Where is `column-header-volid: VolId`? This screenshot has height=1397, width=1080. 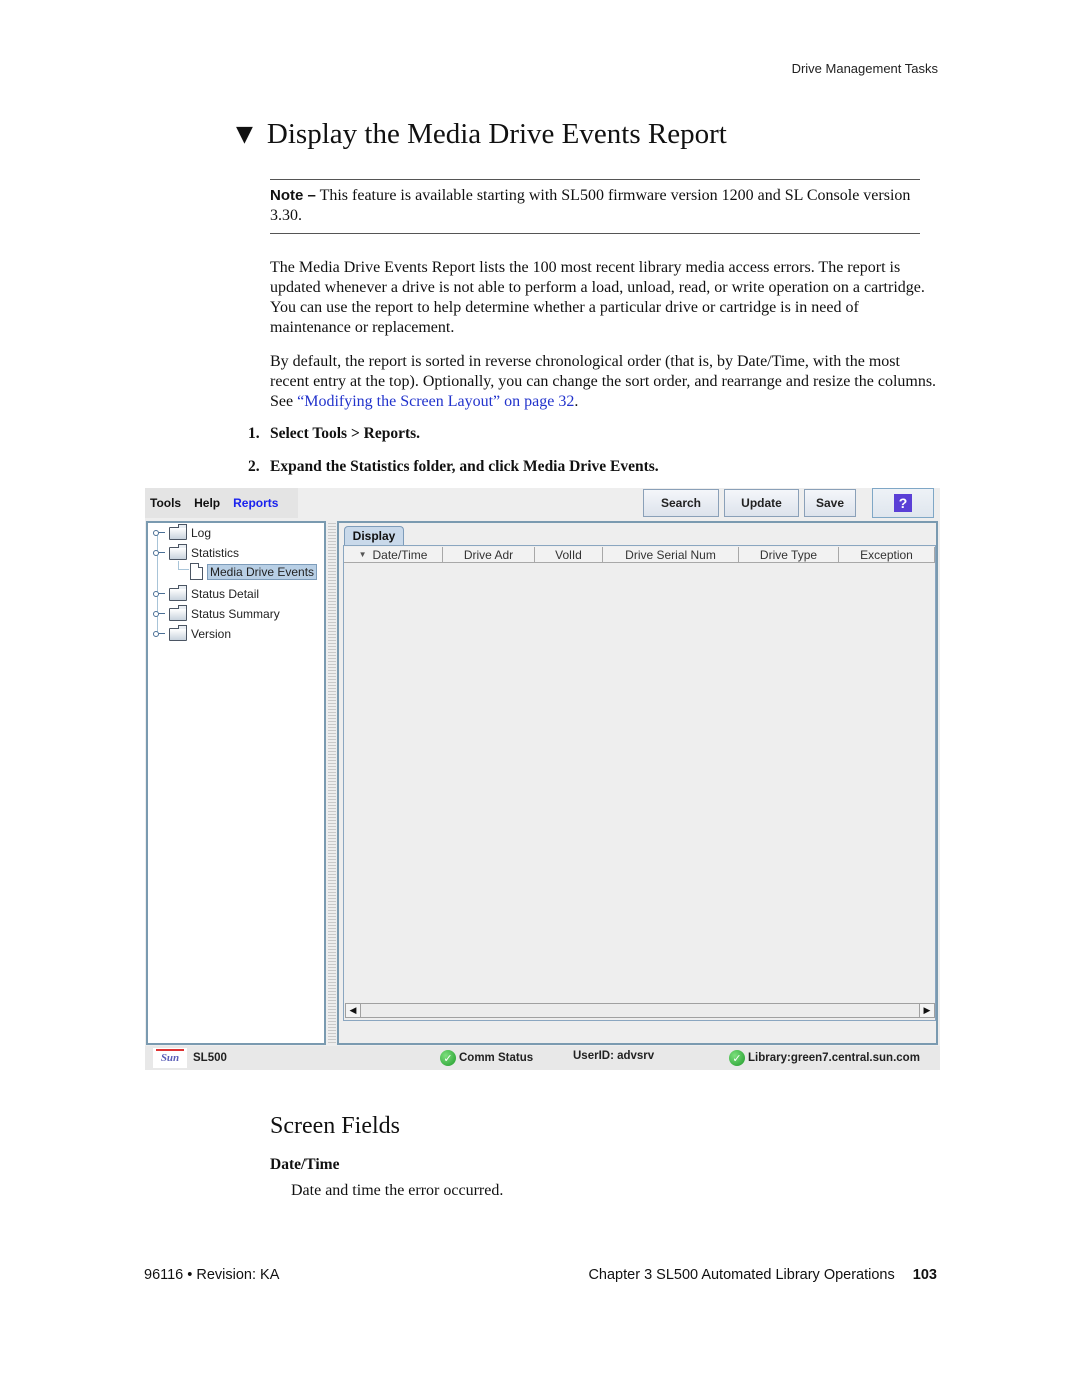 column-header-volid: VolId is located at coordinates (569, 555).